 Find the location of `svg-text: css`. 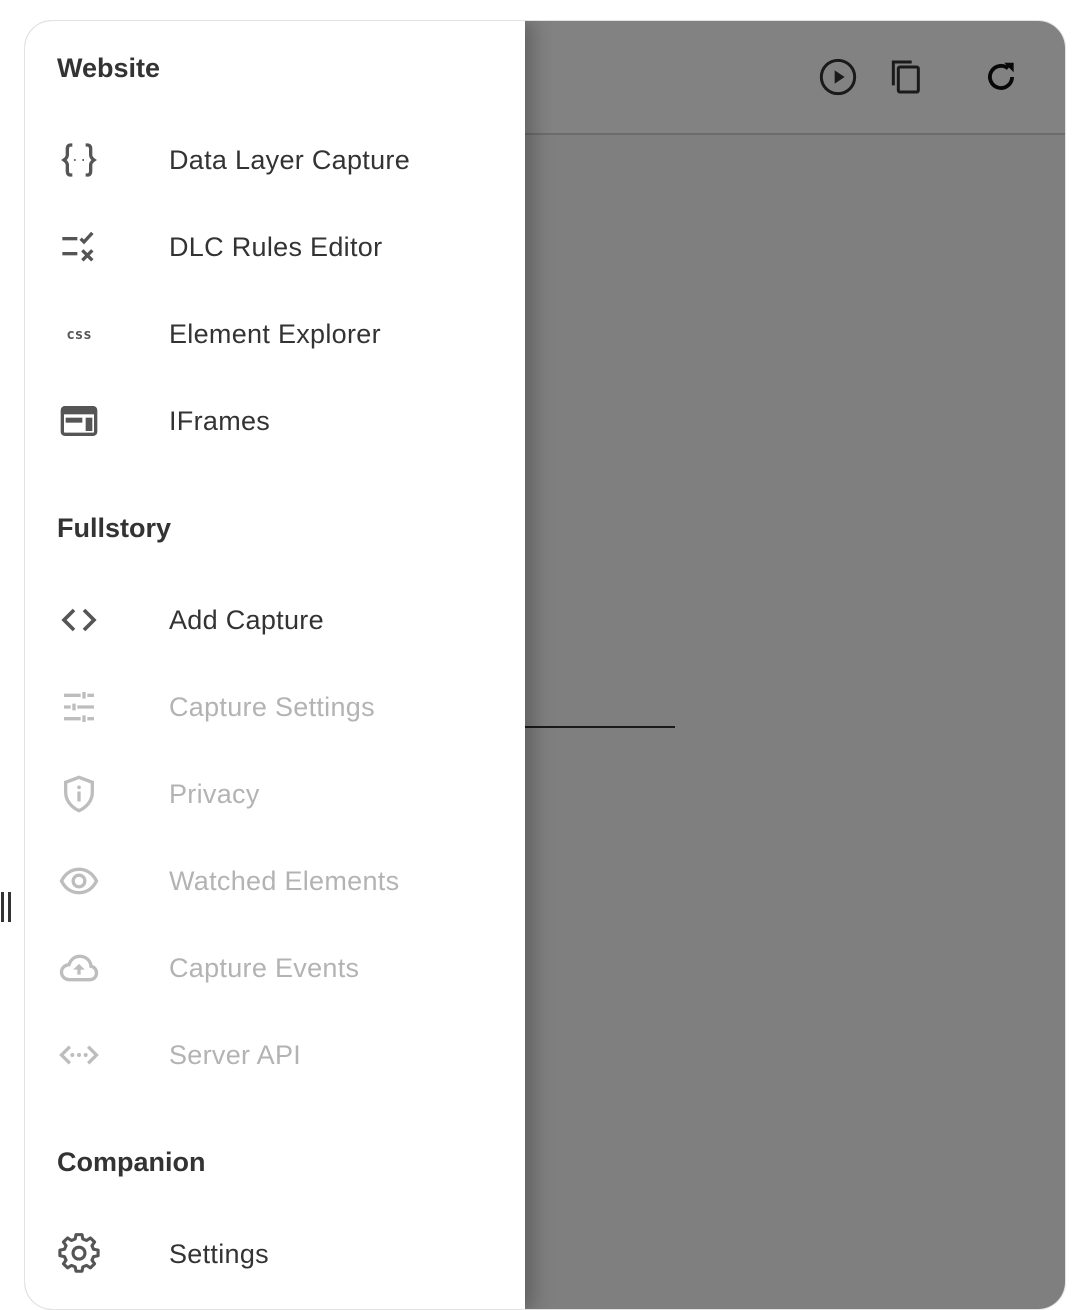

svg-text: css is located at coordinates (78, 335).